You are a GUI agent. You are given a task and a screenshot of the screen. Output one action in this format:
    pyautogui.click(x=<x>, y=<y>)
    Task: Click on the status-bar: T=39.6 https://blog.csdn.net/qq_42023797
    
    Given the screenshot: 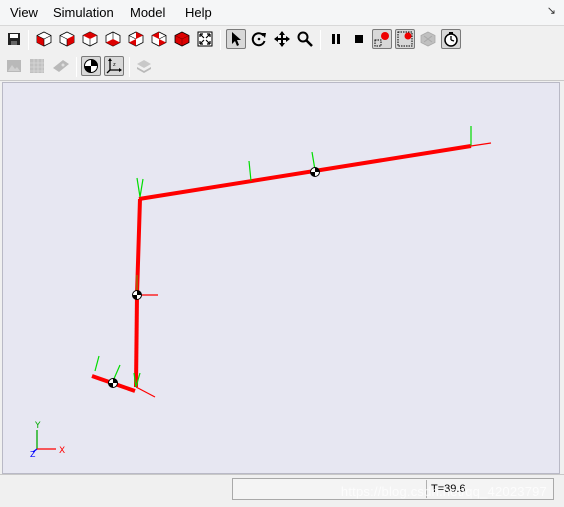 What is the action you would take?
    pyautogui.click(x=282, y=490)
    